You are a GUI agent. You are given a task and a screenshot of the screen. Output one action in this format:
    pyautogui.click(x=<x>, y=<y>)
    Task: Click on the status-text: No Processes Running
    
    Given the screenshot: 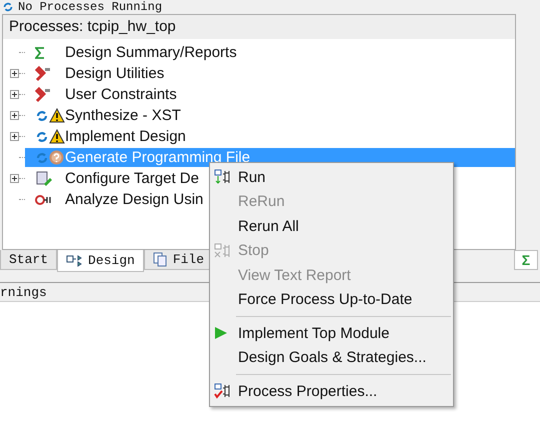 What is the action you would take?
    pyautogui.click(x=90, y=7)
    